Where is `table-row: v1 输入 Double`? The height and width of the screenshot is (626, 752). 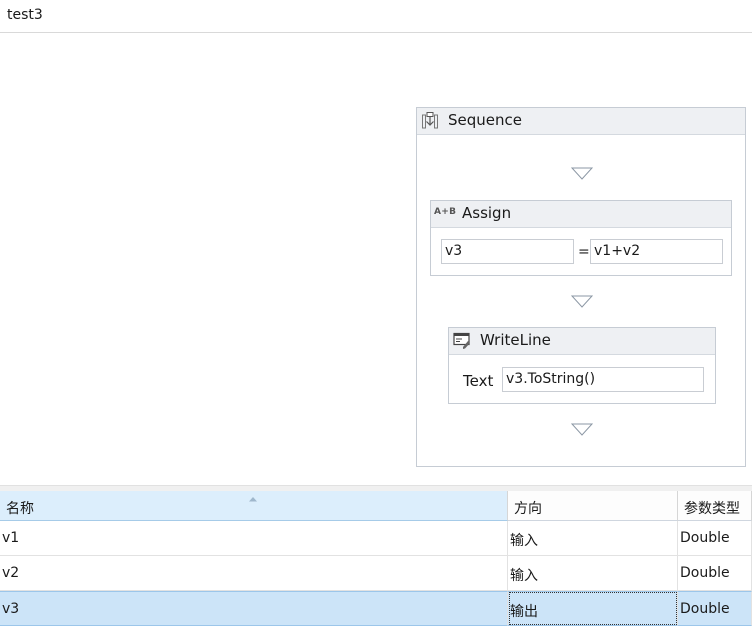
table-row: v1 输入 Double is located at coordinates (376, 538).